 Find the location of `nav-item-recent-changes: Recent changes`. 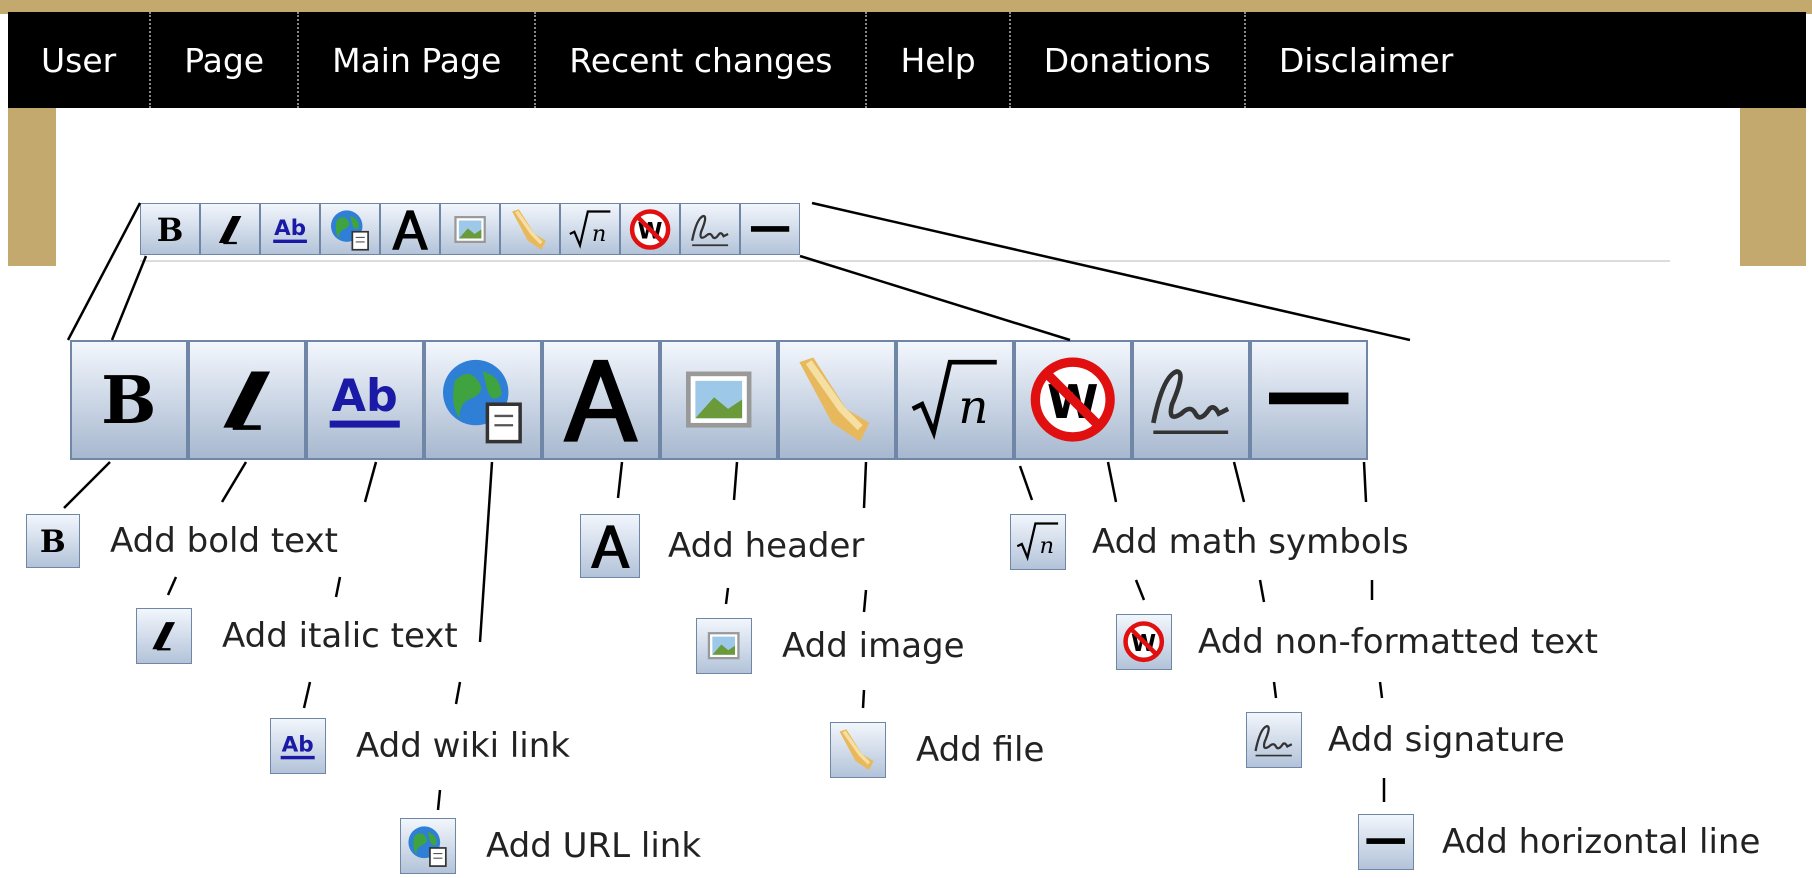

nav-item-recent-changes: Recent changes is located at coordinates (702, 60).